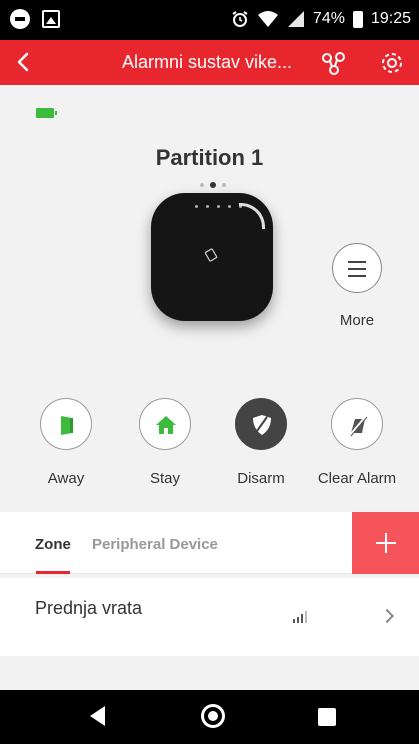  I want to click on status-bar: 74% 19:25, so click(209, 20).